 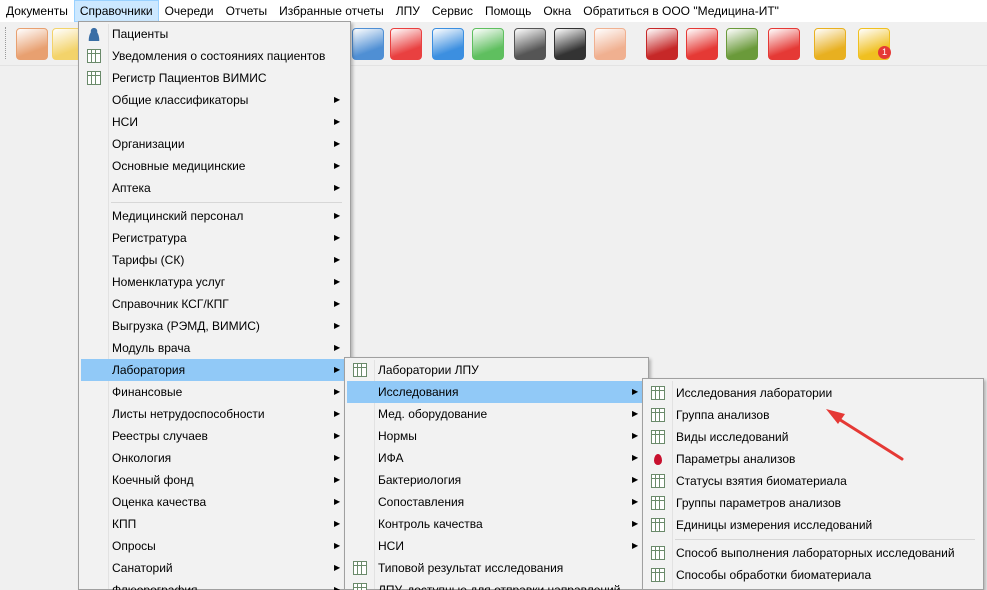 What do you see at coordinates (496, 458) in the screenshot?
I see `menu-item-ифа: ИФА ▶` at bounding box center [496, 458].